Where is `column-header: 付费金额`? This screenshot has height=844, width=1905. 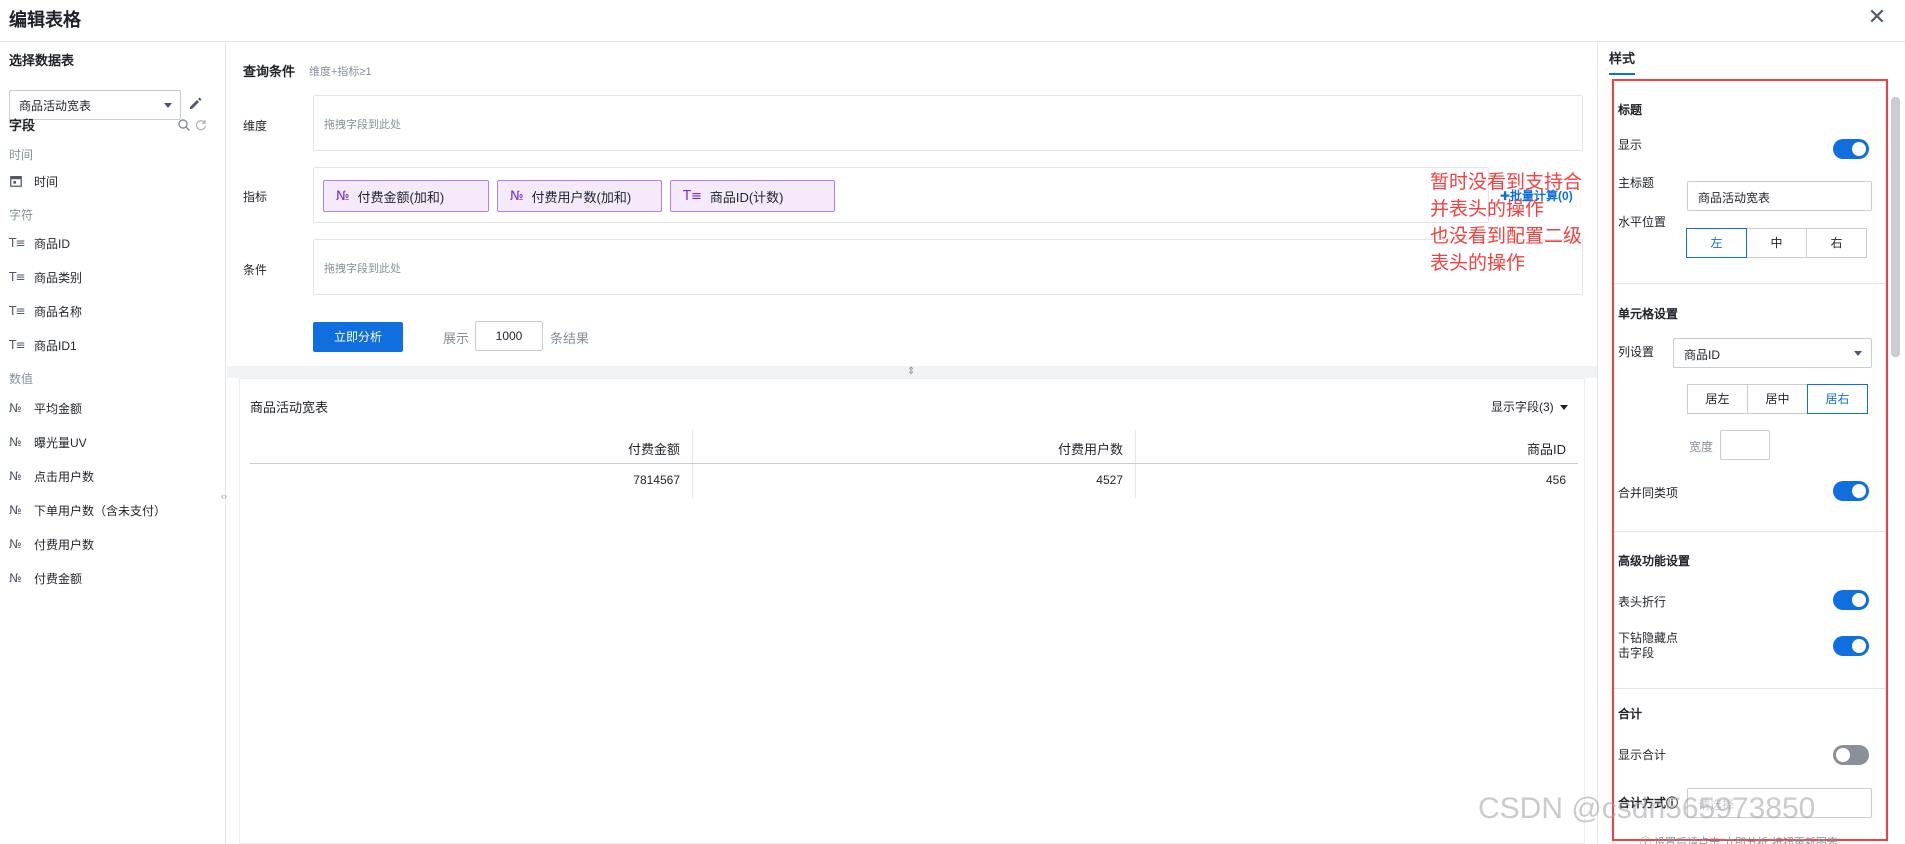 column-header: 付费金额 is located at coordinates (471, 446).